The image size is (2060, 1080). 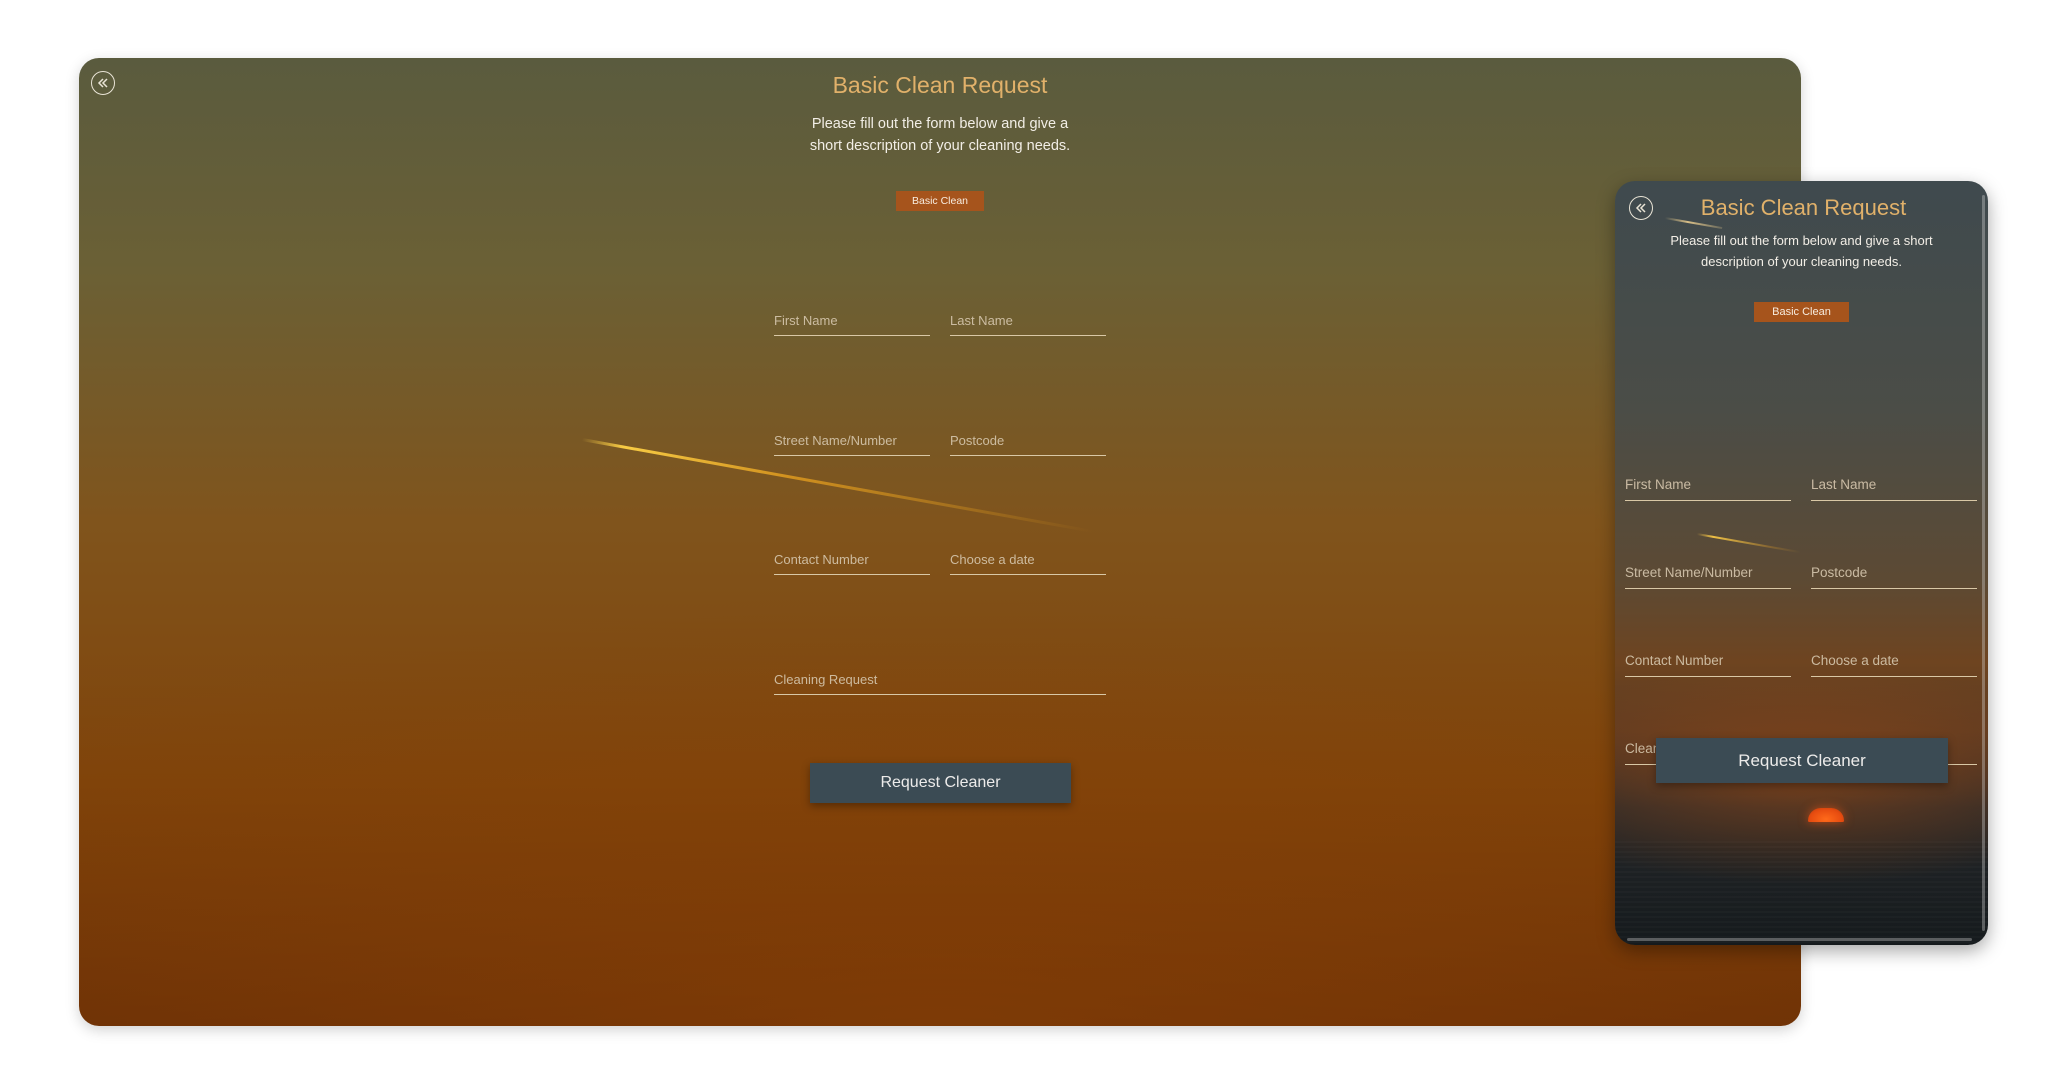 I want to click on request-row, so click(x=940, y=680).